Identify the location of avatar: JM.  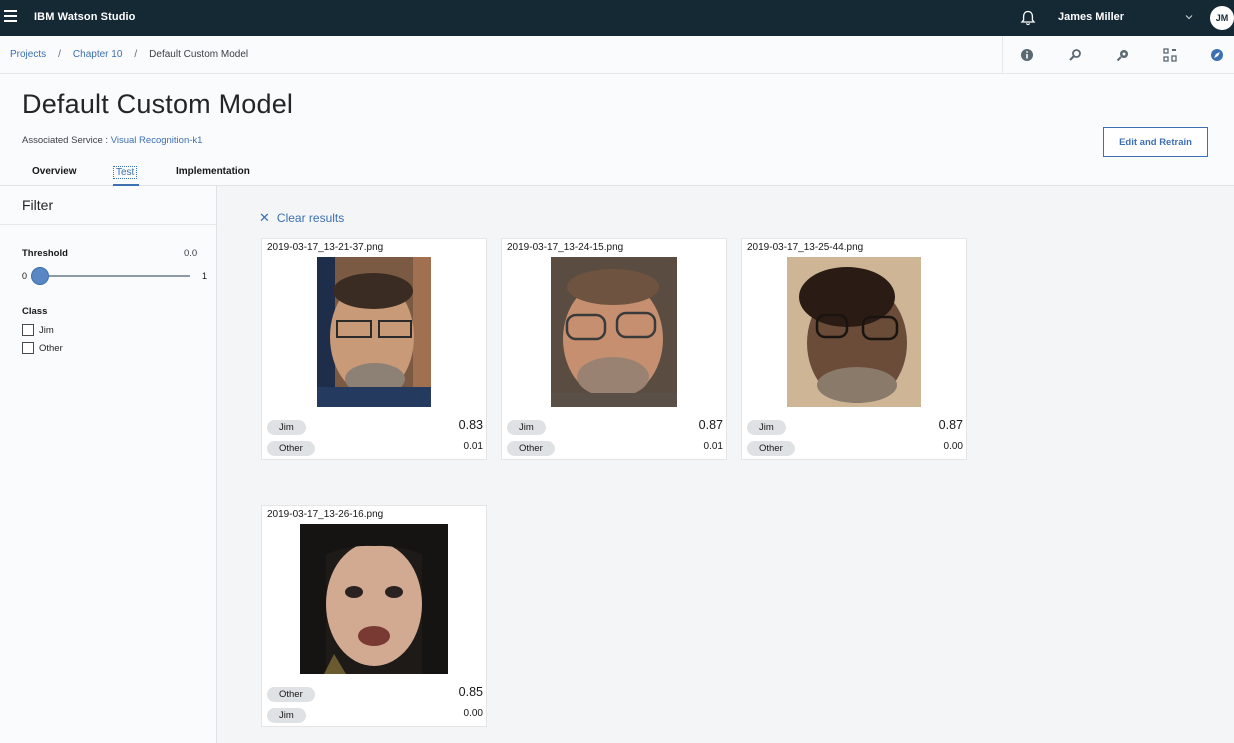
(1222, 18).